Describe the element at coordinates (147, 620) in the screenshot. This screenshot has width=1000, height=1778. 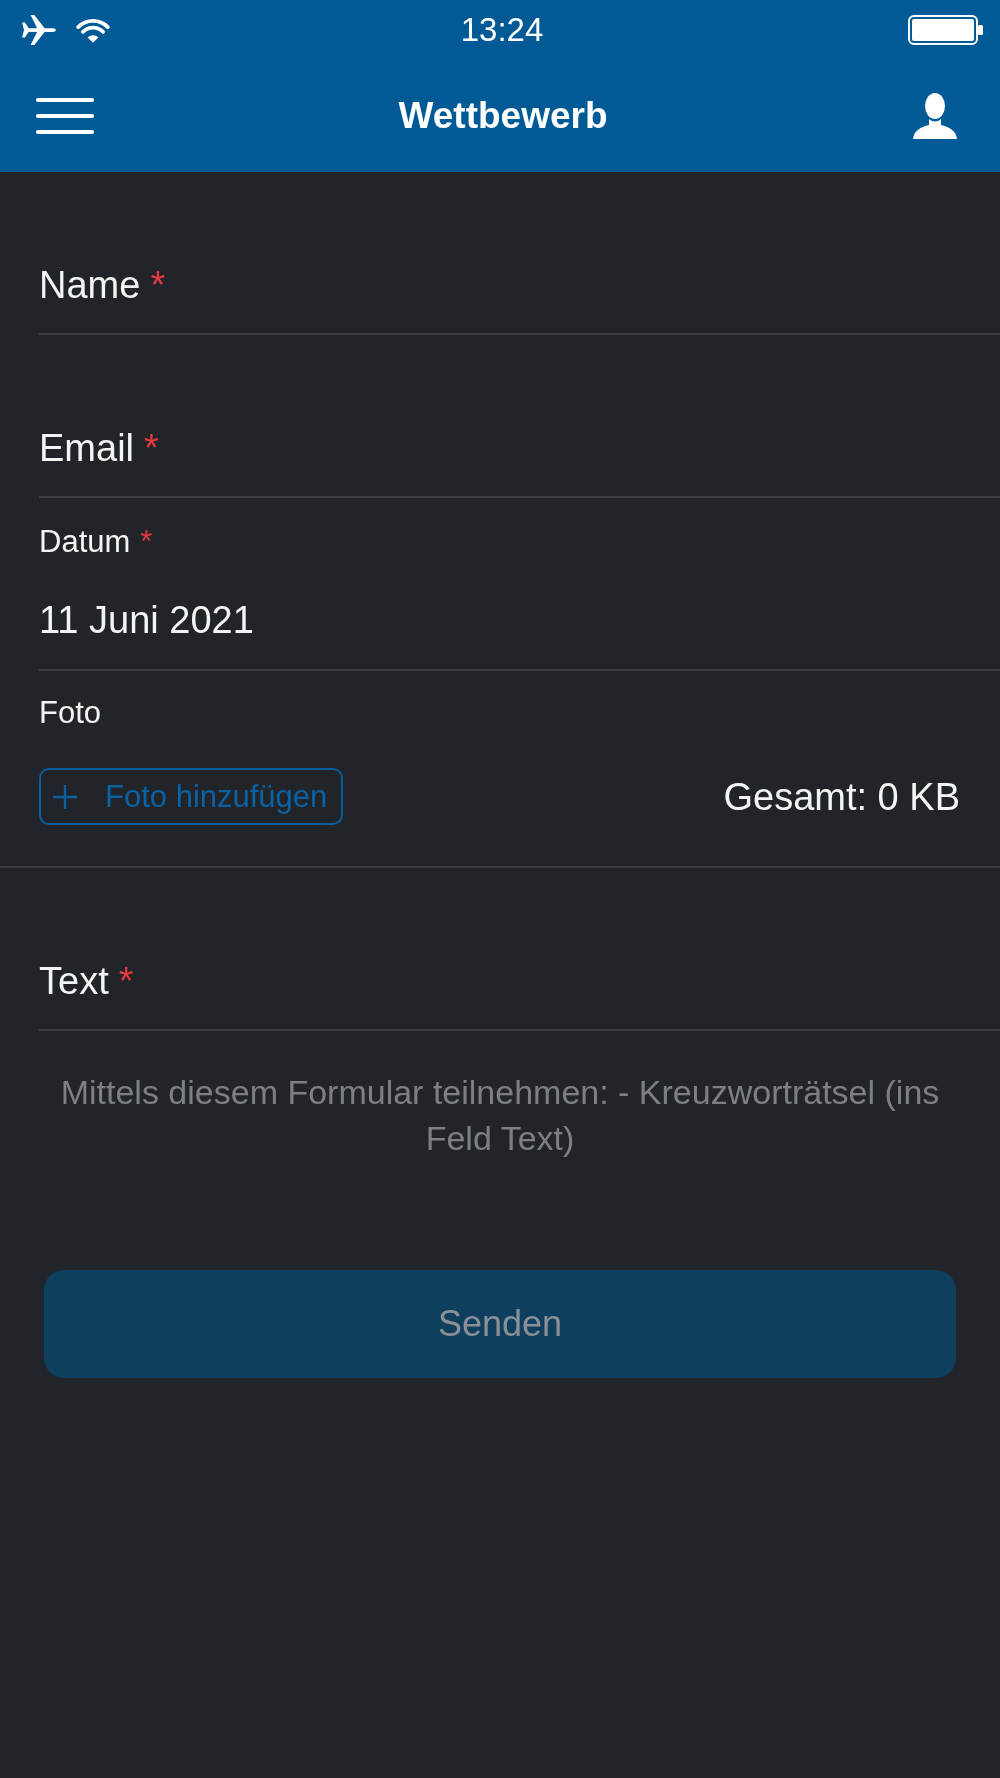
I see `date-value: 11 Juni 2021` at that location.